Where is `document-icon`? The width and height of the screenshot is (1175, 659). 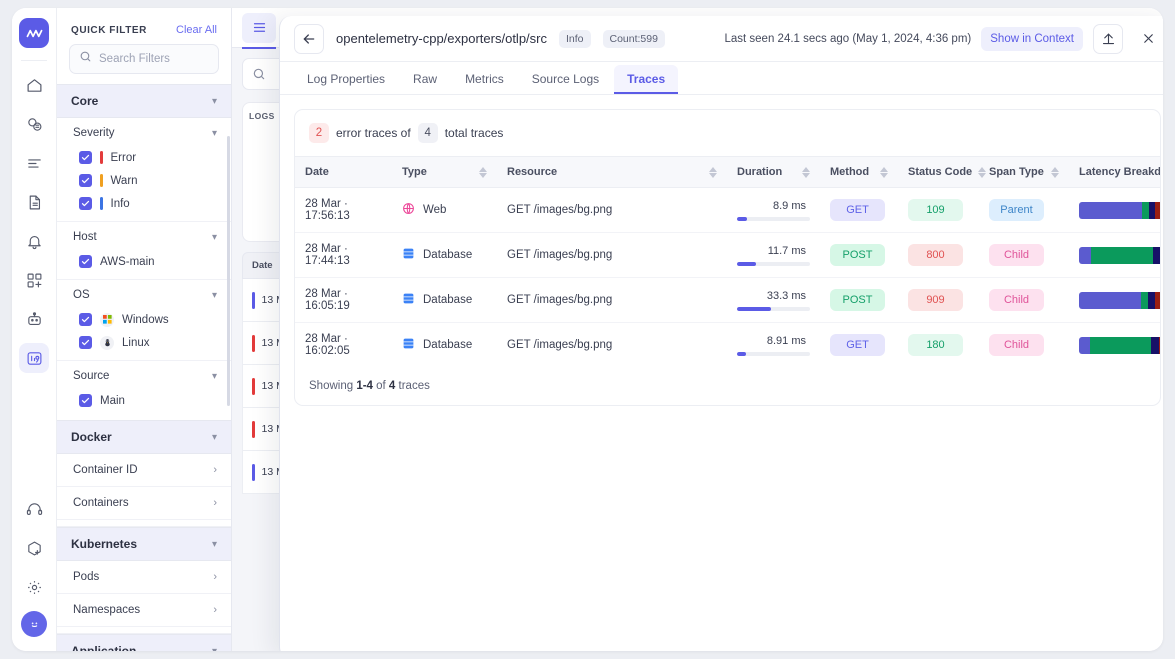 document-icon is located at coordinates (34, 202).